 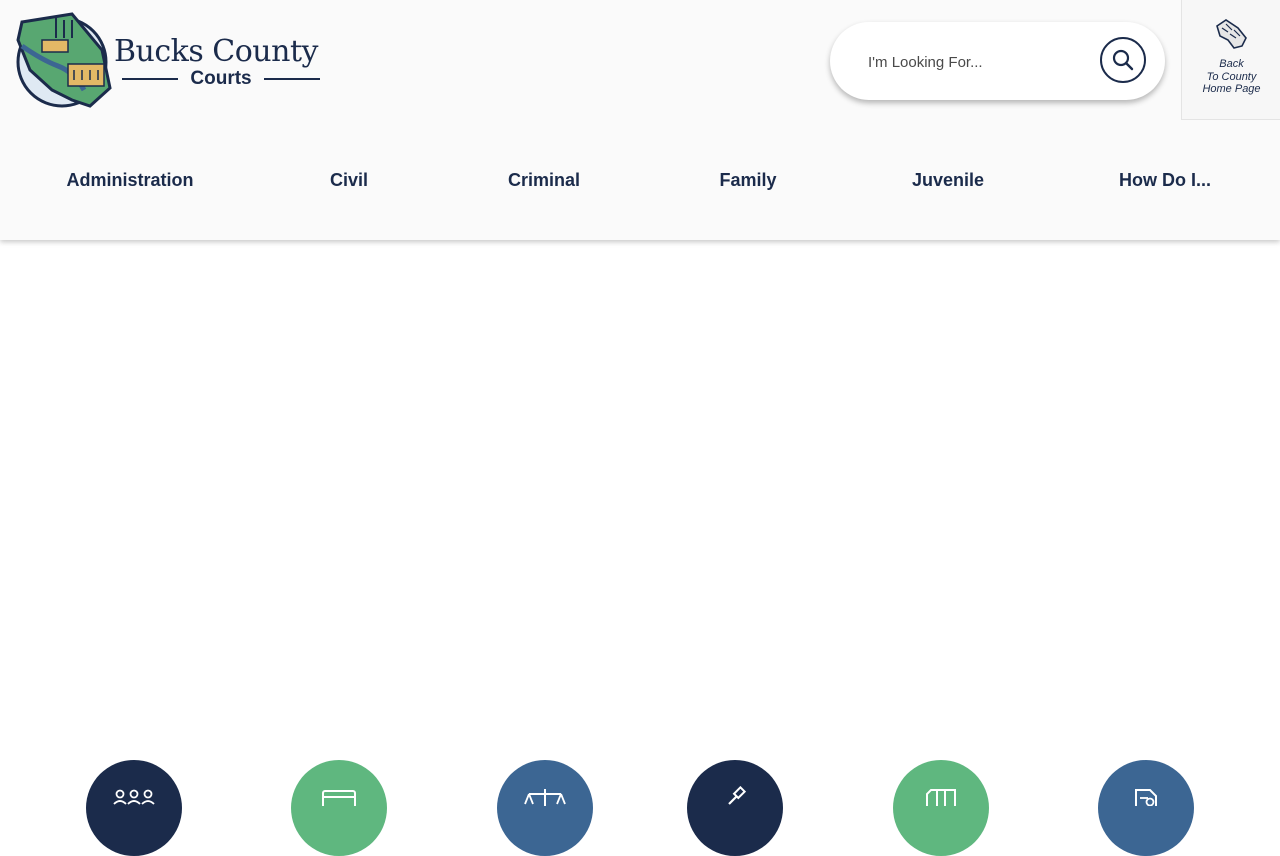 What do you see at coordinates (747, 180) in the screenshot?
I see `nav-family: Family` at bounding box center [747, 180].